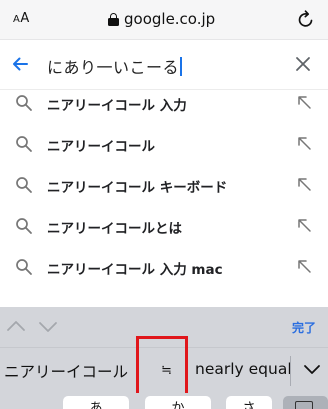  I want to click on search-input: にあり一いこーる, so click(115, 66).